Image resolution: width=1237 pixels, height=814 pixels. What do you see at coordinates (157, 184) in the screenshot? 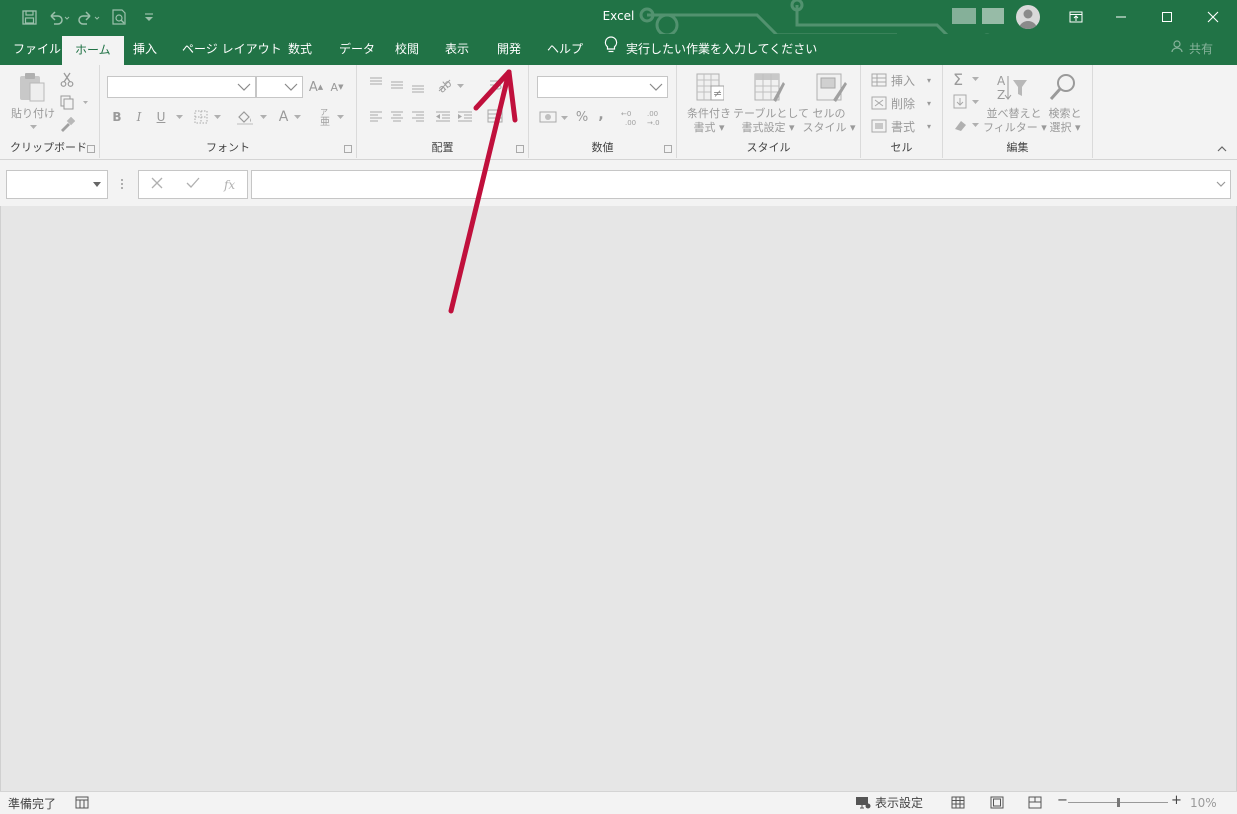
I see `cancel-entry-icon` at bounding box center [157, 184].